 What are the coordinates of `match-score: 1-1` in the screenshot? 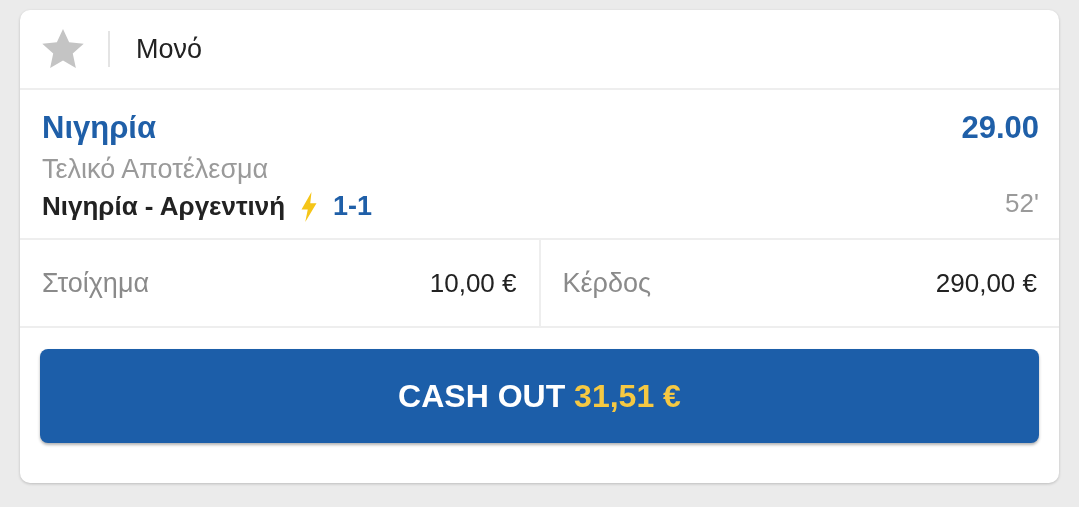 It's located at (353, 206).